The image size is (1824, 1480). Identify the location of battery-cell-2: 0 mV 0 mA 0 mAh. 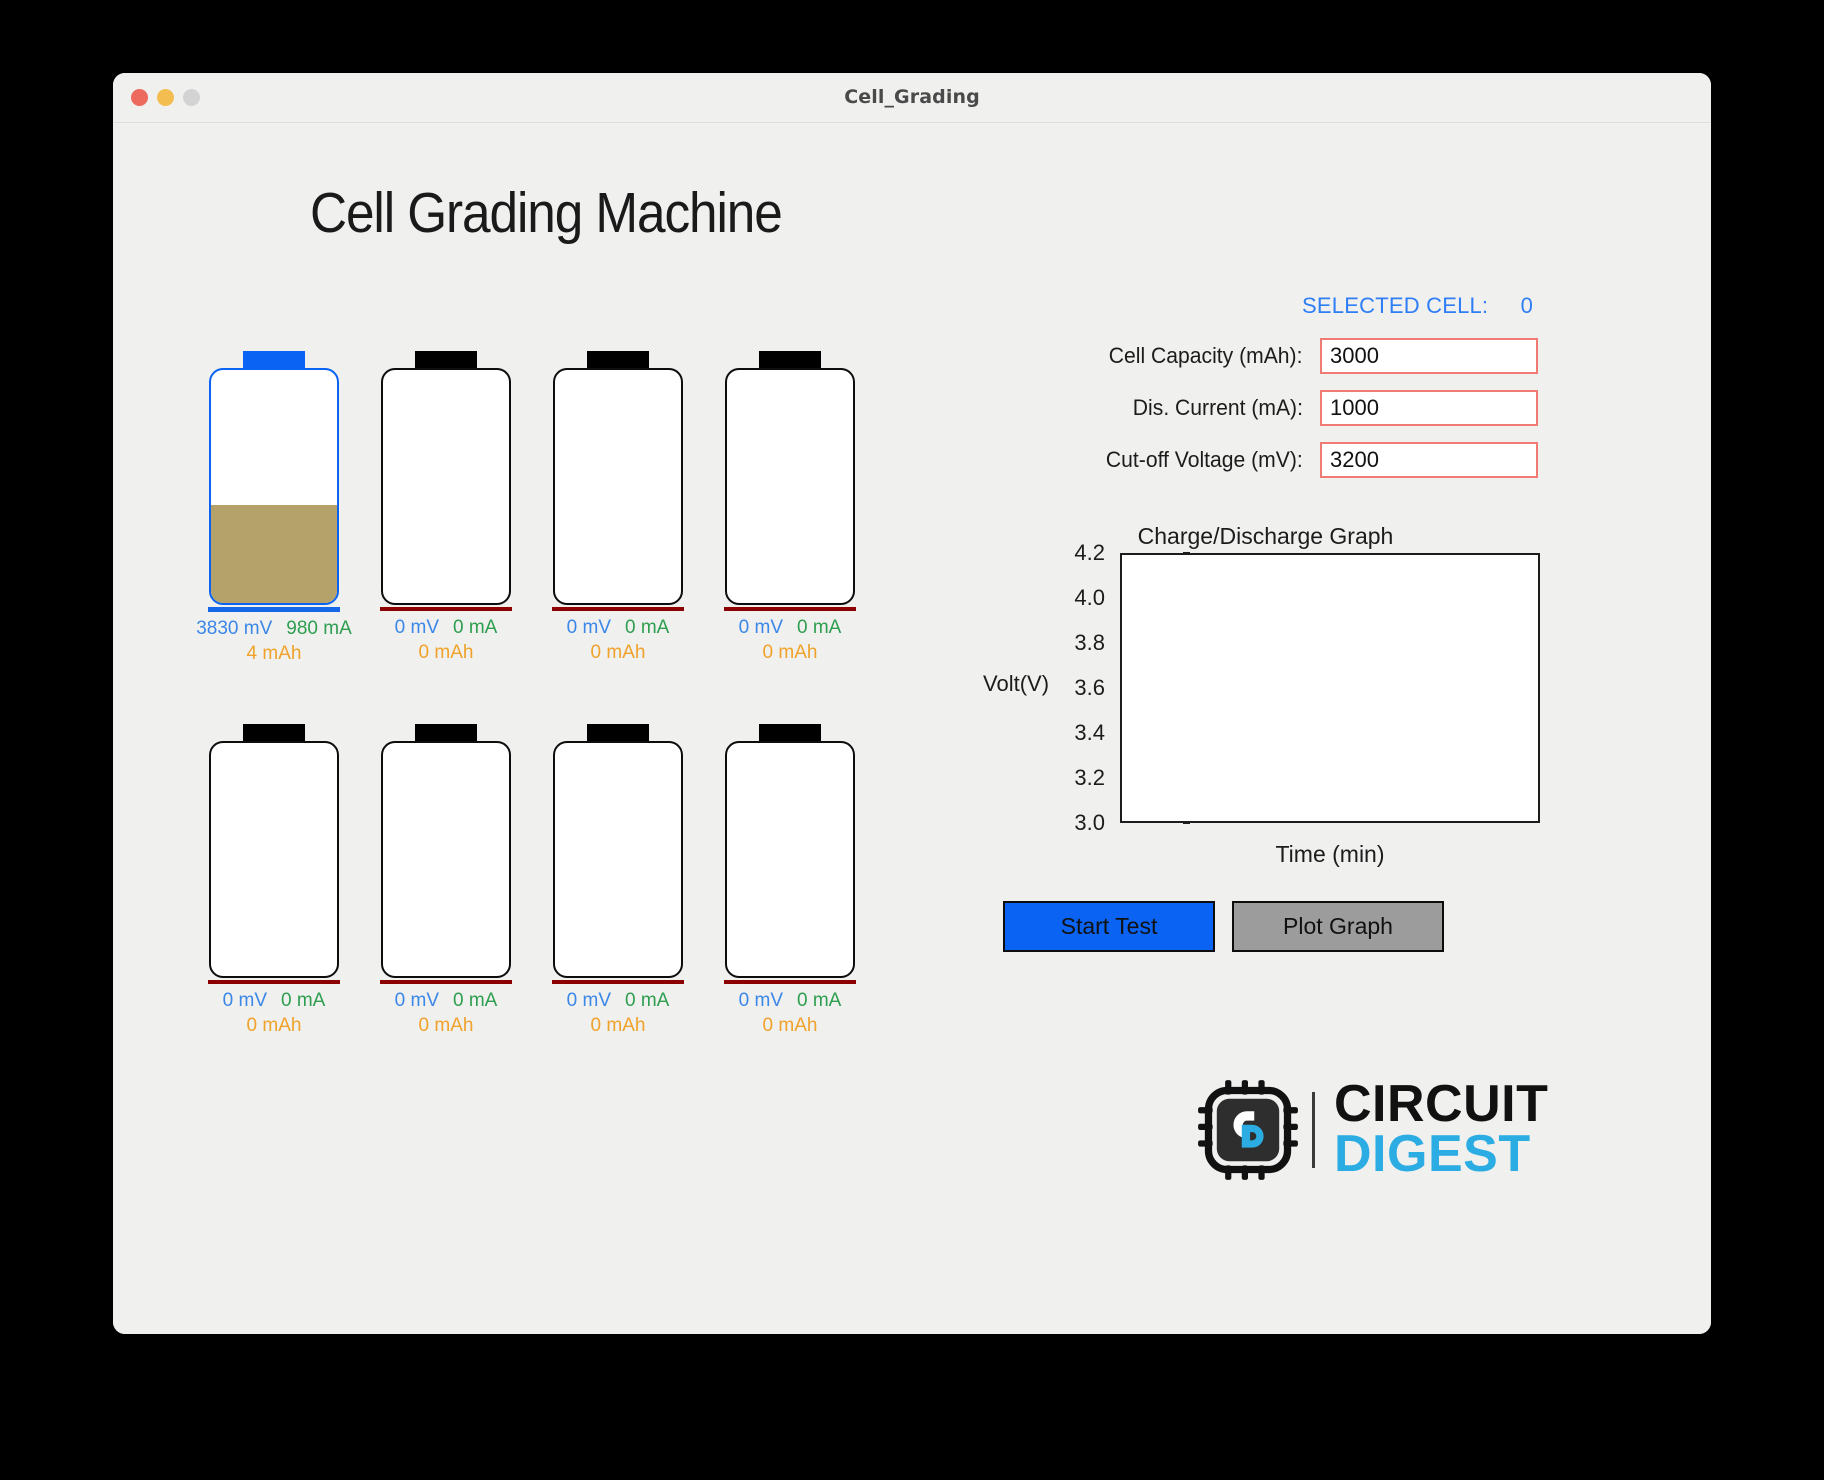
(618, 508).